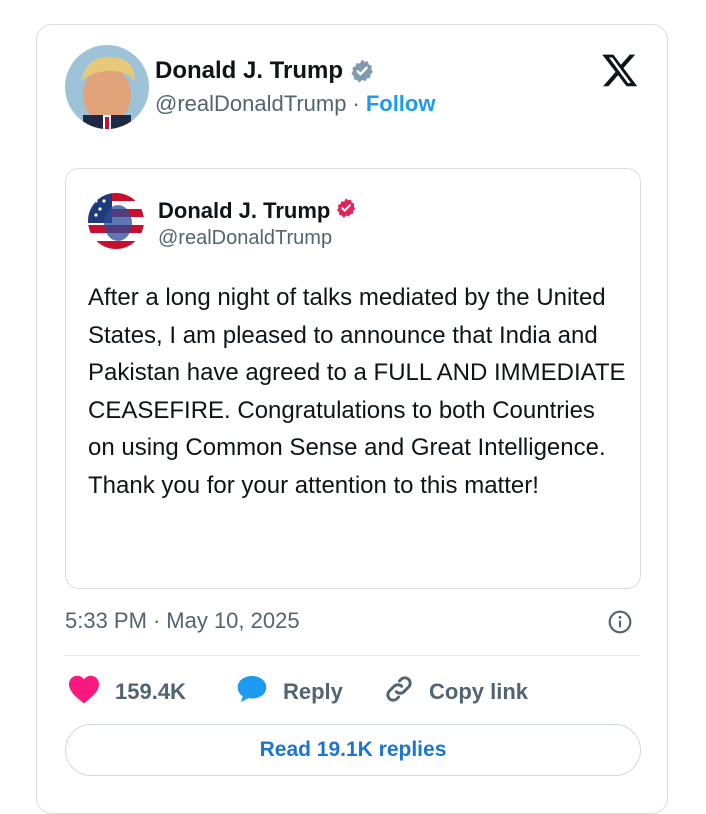 The image size is (706, 814). I want to click on follow-button: Follow, so click(401, 104).